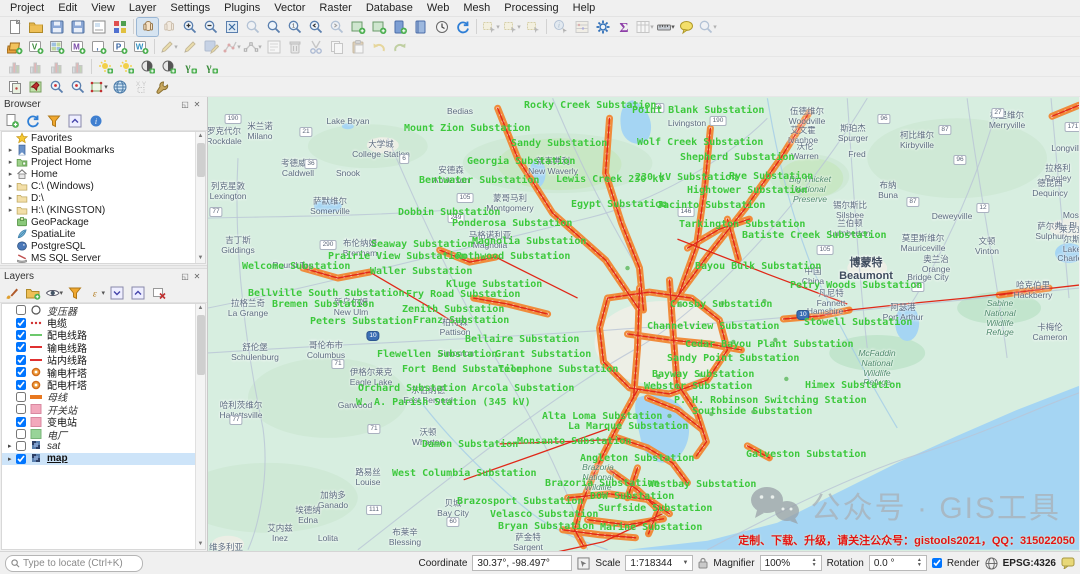 This screenshot has width=1080, height=574. Describe the element at coordinates (336, 47) in the screenshot. I see `copy-features-button` at that location.